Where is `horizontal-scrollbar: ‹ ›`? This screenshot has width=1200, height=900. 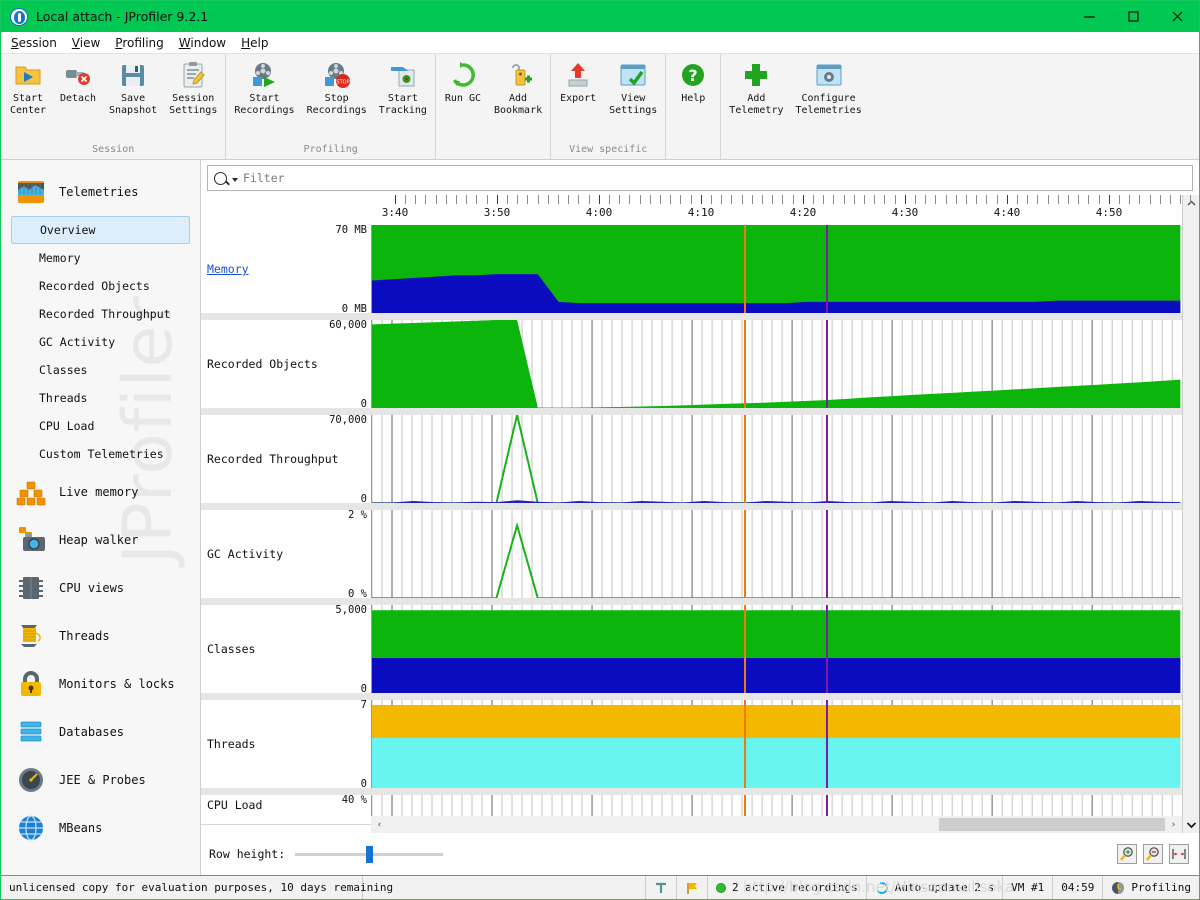 horizontal-scrollbar: ‹ › is located at coordinates (691, 824).